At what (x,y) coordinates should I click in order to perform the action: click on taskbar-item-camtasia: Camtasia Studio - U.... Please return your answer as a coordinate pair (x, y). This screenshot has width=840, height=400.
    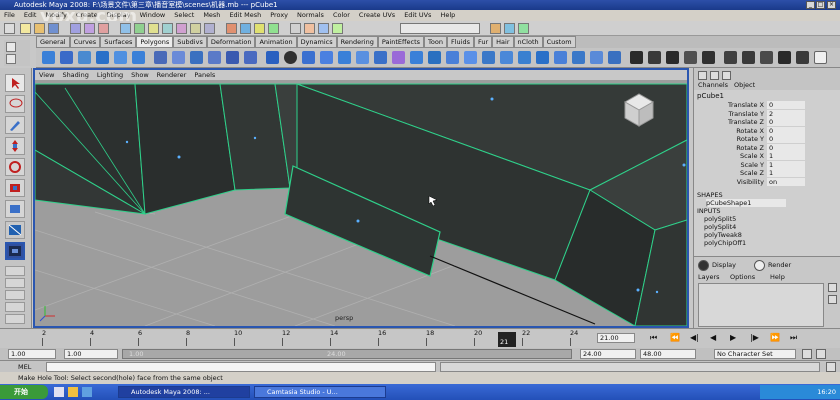
    Looking at the image, I should click on (320, 392).